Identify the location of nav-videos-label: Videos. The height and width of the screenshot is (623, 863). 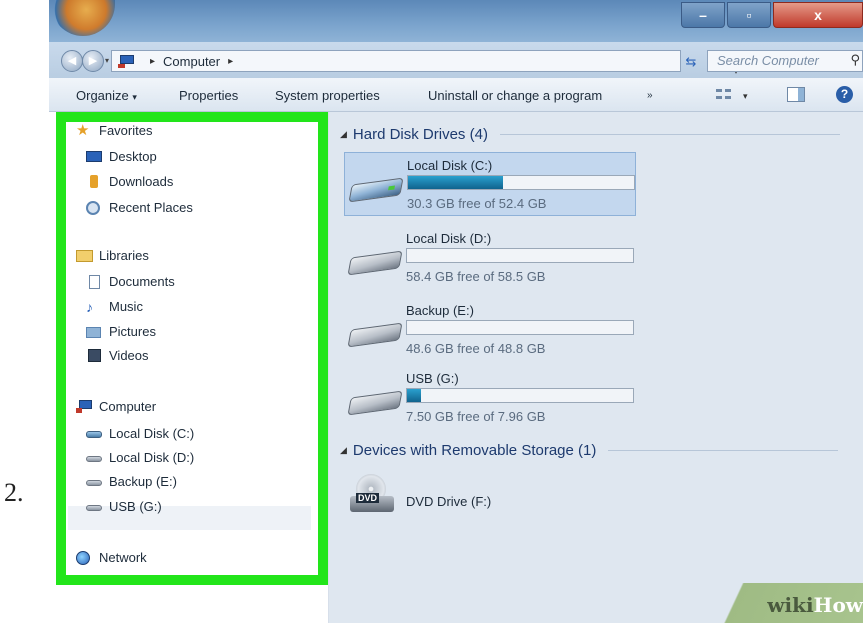
(129, 355).